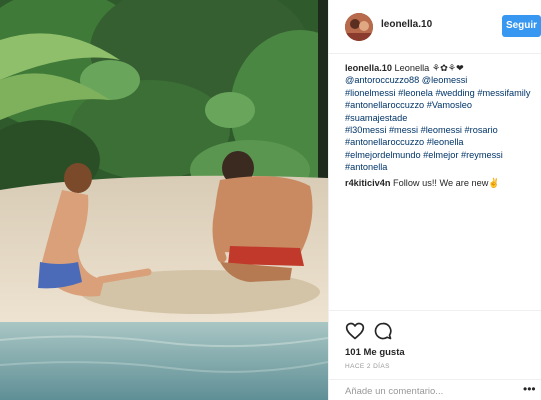 The image size is (541, 400). I want to click on hashtag-link: #lionelmessi, so click(370, 93).